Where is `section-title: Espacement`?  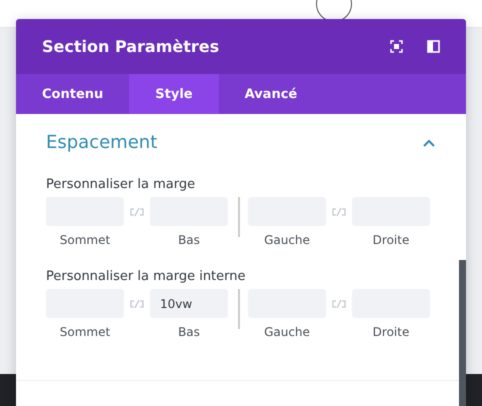 section-title: Espacement is located at coordinates (102, 142).